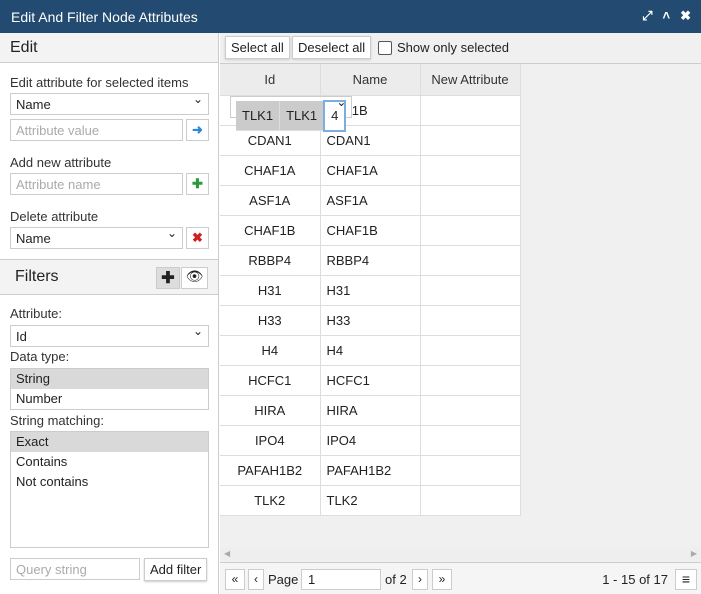 This screenshot has height=594, width=701. Describe the element at coordinates (109, 442) in the screenshot. I see `matching-option: Exact` at that location.